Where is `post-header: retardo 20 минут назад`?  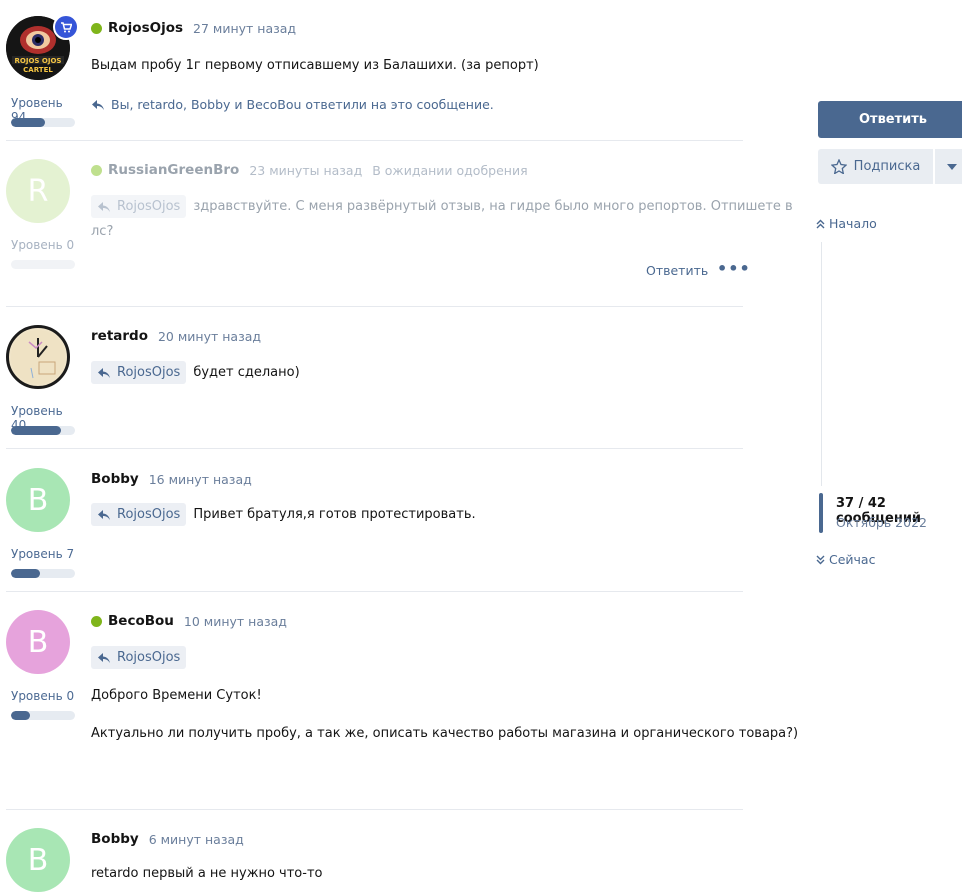 post-header: retardo 20 минут назад is located at coordinates (176, 336).